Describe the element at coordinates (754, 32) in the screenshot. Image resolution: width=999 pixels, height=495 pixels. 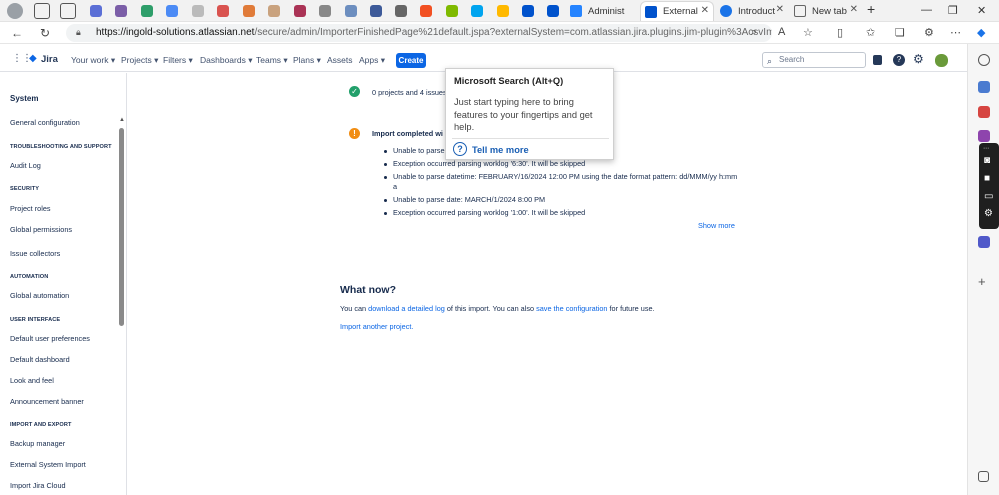
I see `zoom-icon: ⌕` at that location.